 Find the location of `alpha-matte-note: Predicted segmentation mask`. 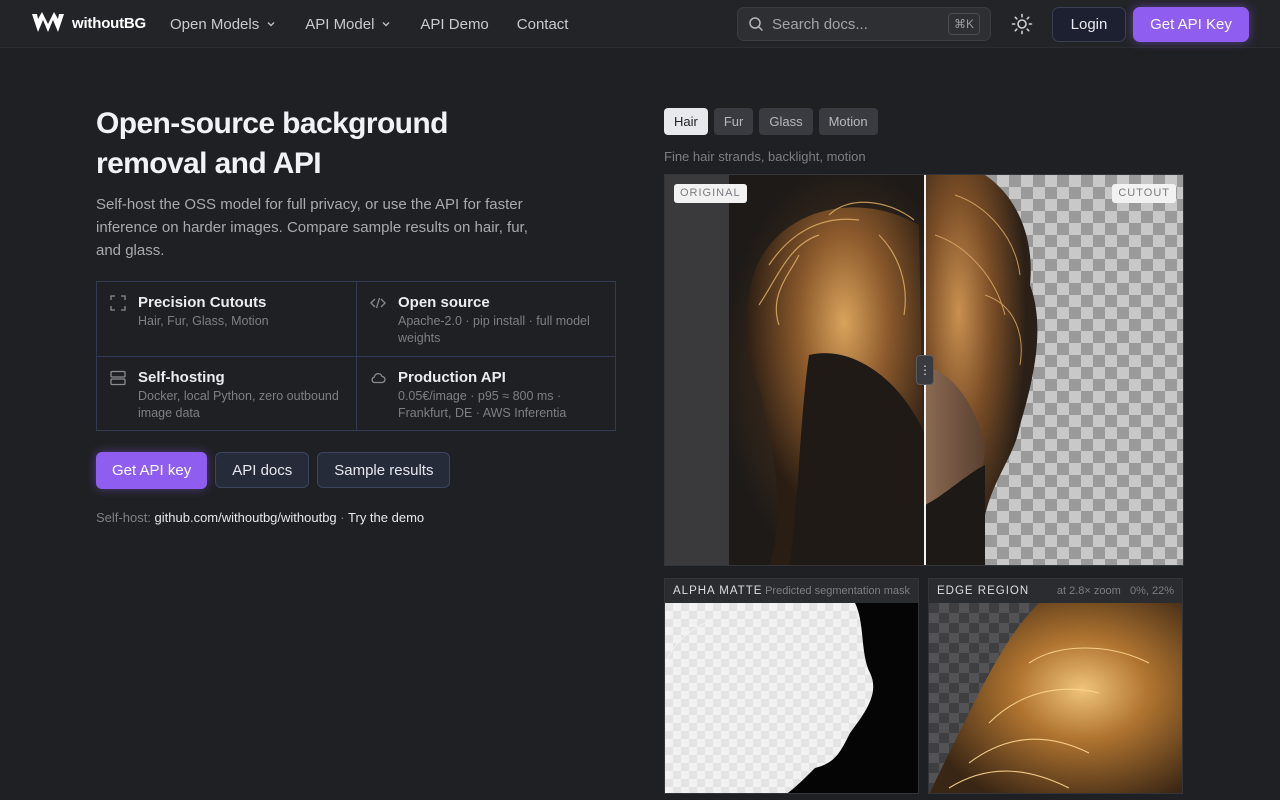

alpha-matte-note: Predicted segmentation mask is located at coordinates (837, 591).